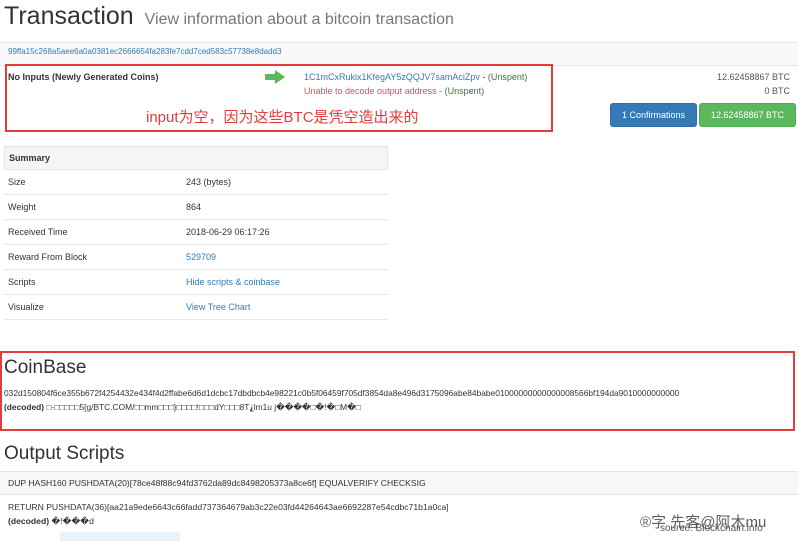 This screenshot has width=804, height=541. Describe the element at coordinates (777, 91) in the screenshot. I see `output-amount-2: 0 BTC` at that location.